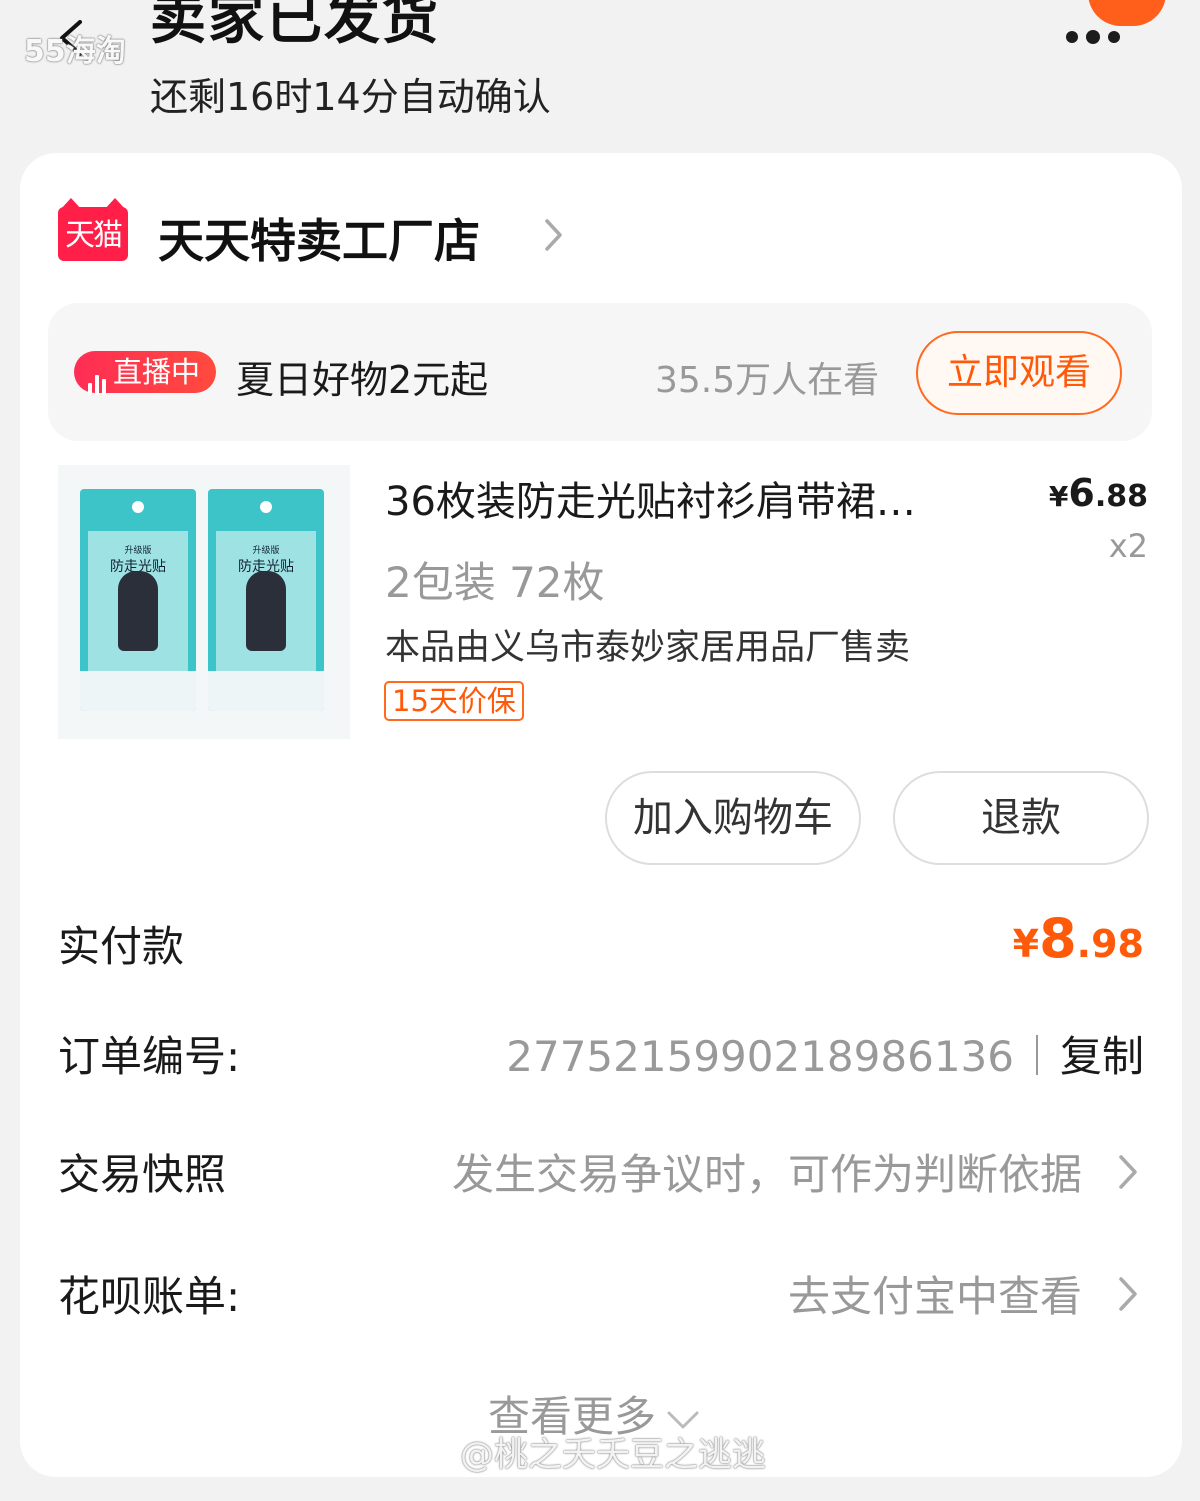 This screenshot has height=1501, width=1200. I want to click on live-badge-label: 直播中, so click(157, 372).